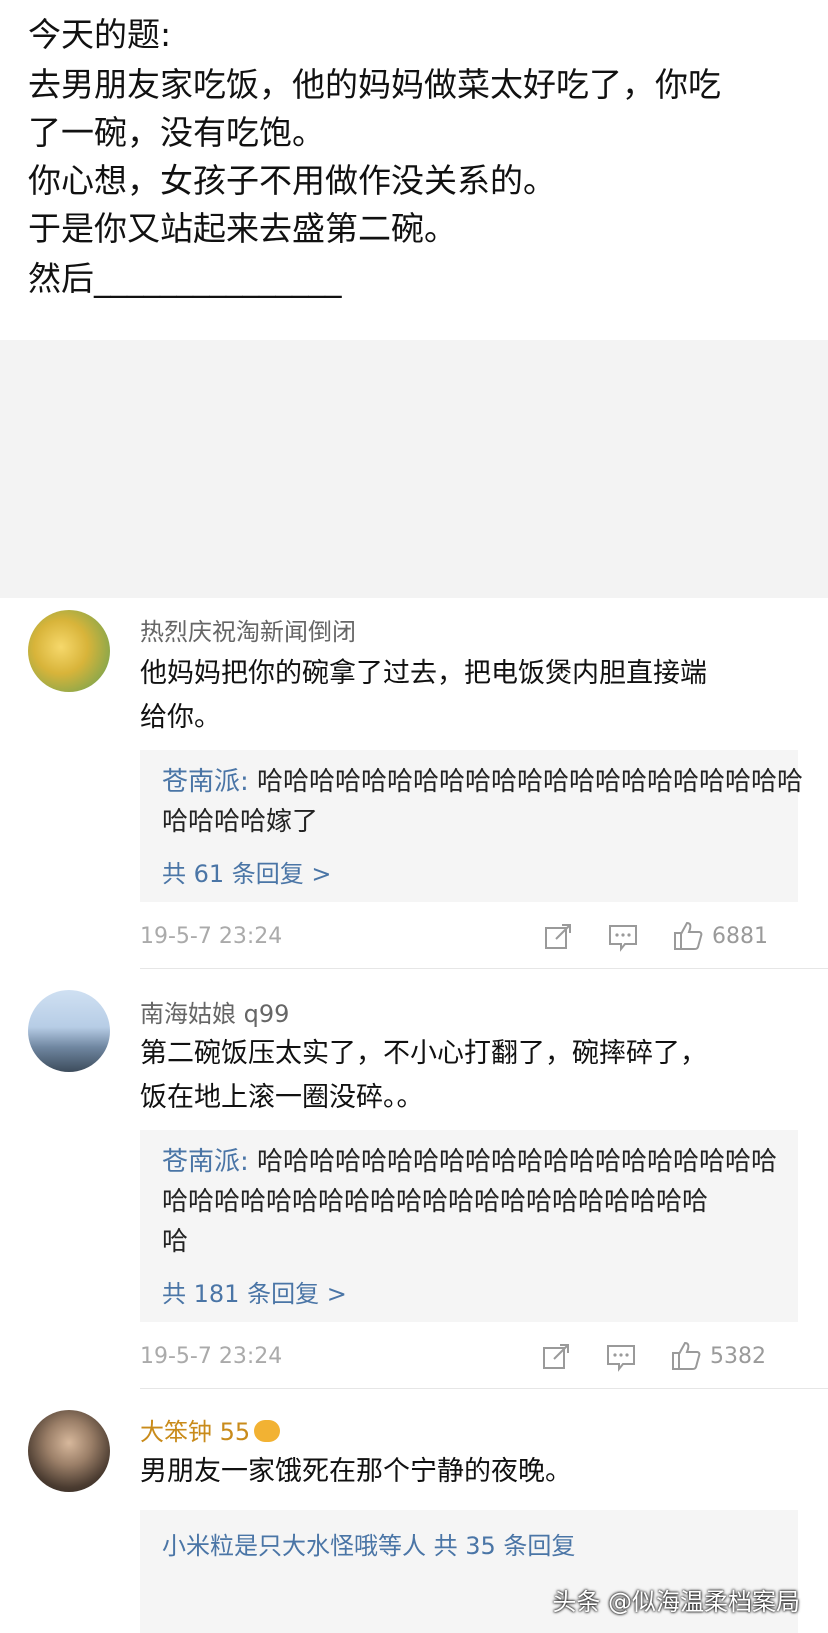  I want to click on reply-text: 哈哈哈哈哈哈哈哈哈哈哈哈哈哈哈哈哈哈哈哈, so click(513, 1162).